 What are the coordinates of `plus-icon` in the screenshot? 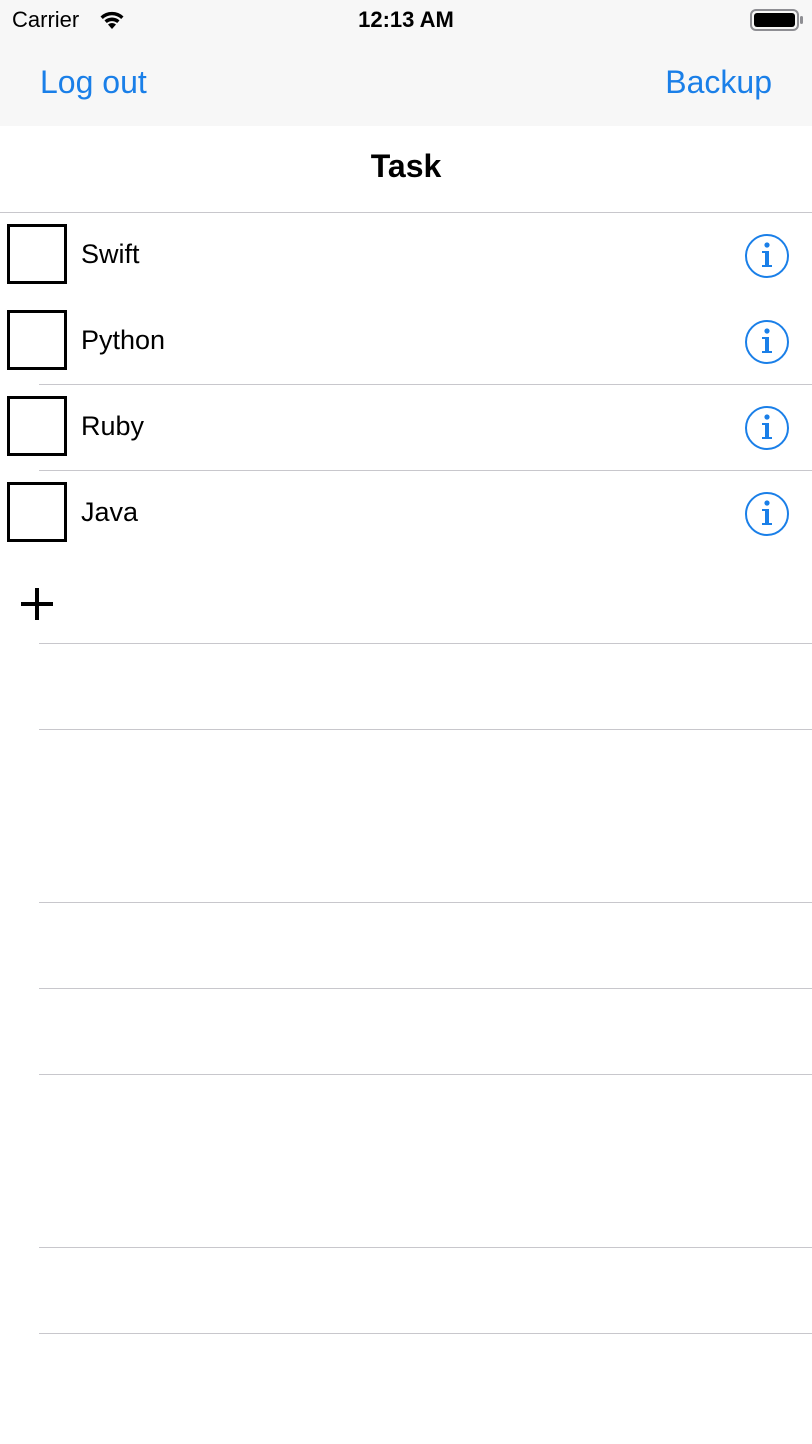 It's located at (37, 604).